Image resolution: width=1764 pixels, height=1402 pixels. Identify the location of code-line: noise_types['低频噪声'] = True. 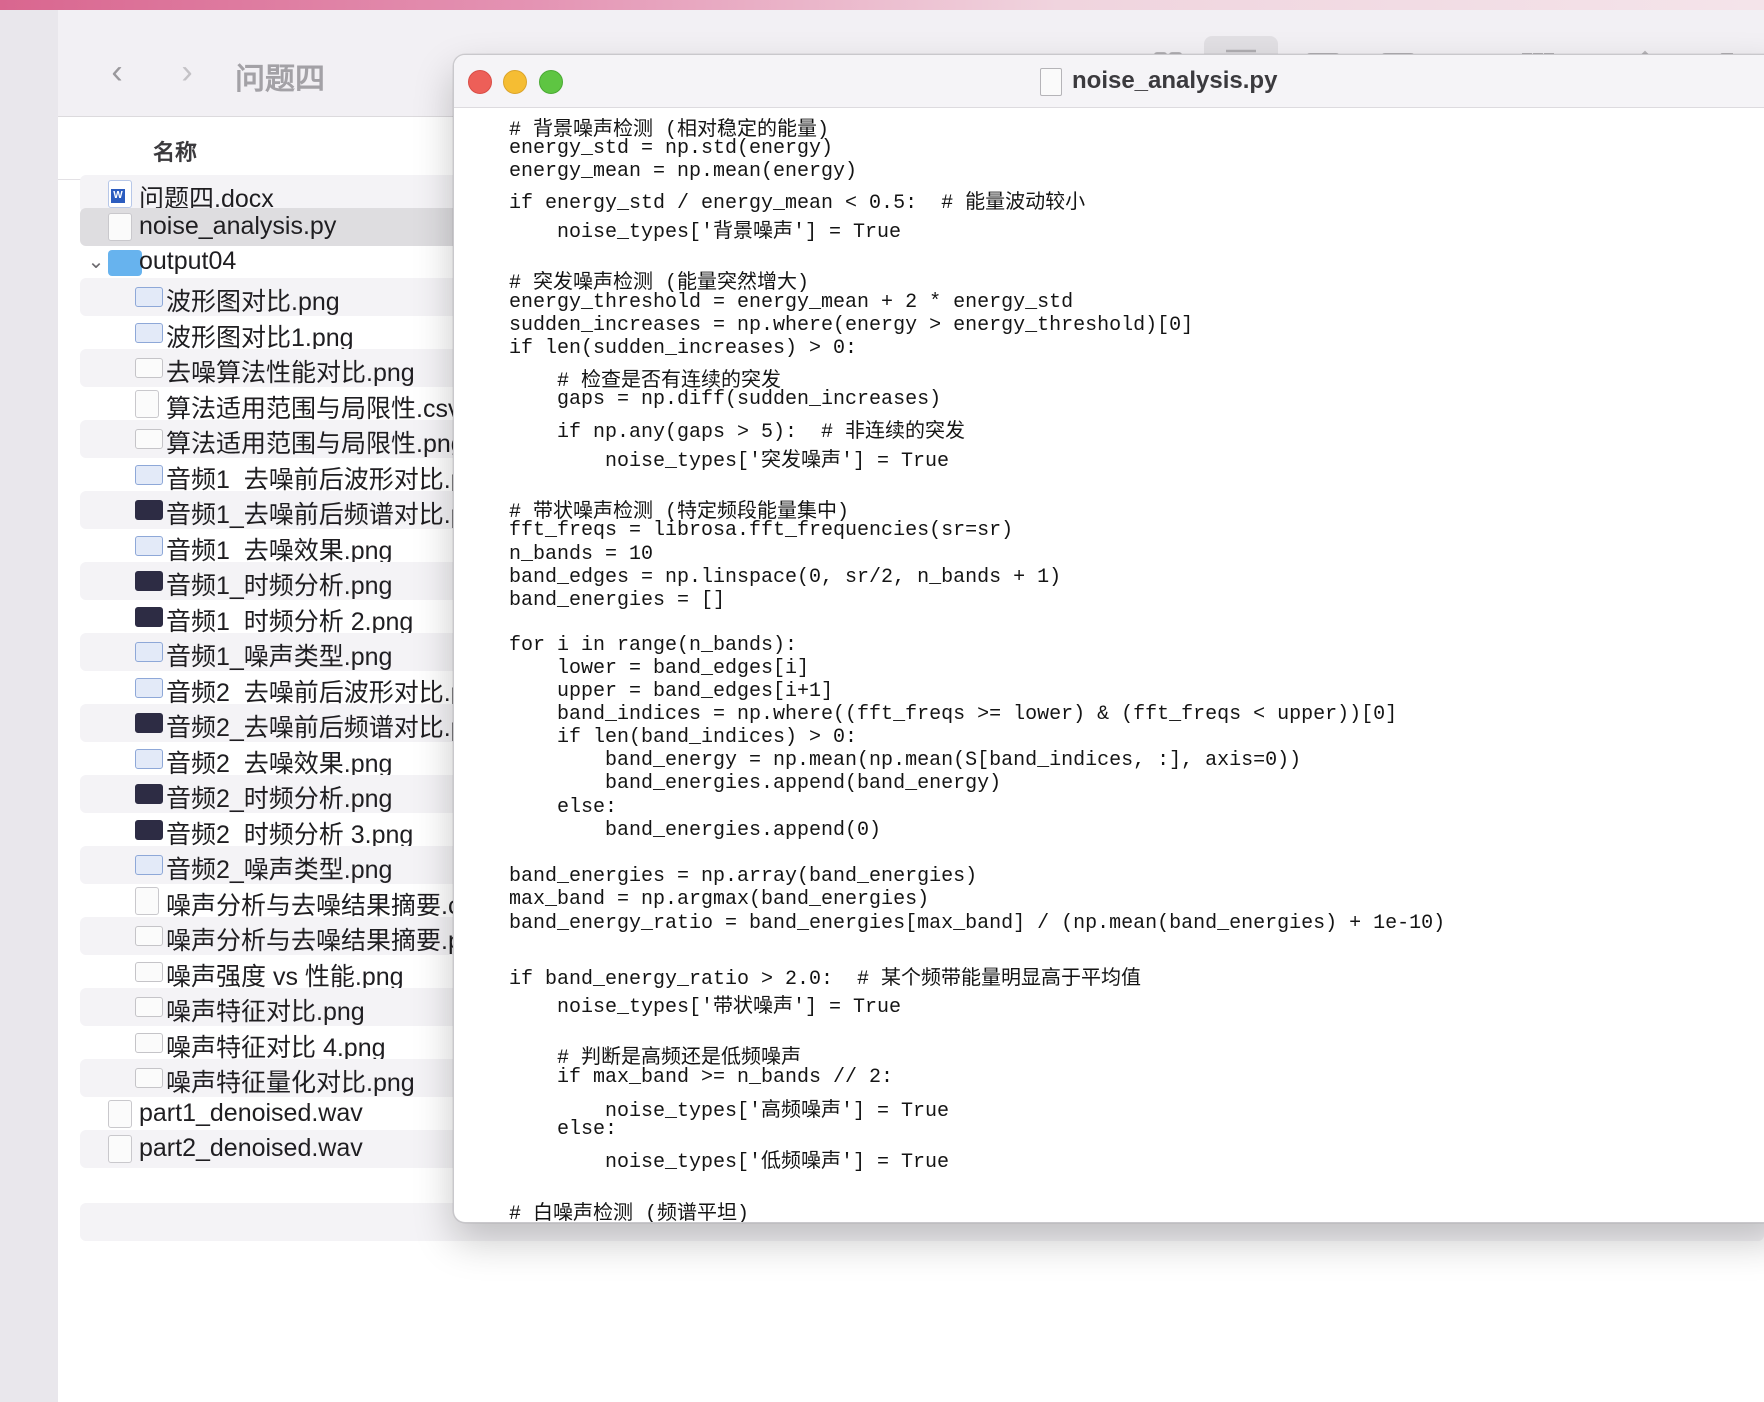
(729, 1162).